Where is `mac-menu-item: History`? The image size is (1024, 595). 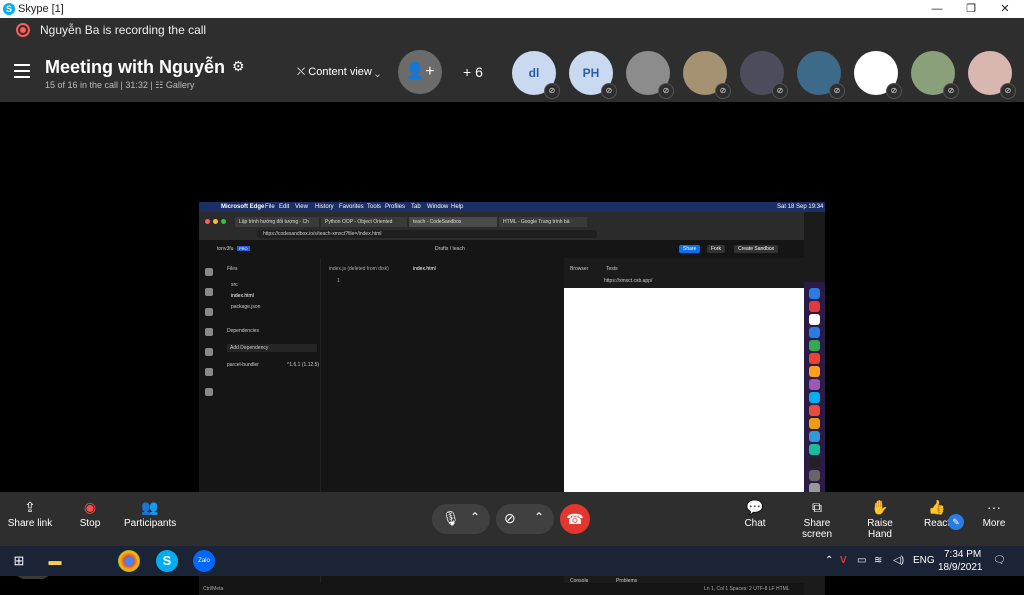
mac-menu-item: History is located at coordinates (324, 207).